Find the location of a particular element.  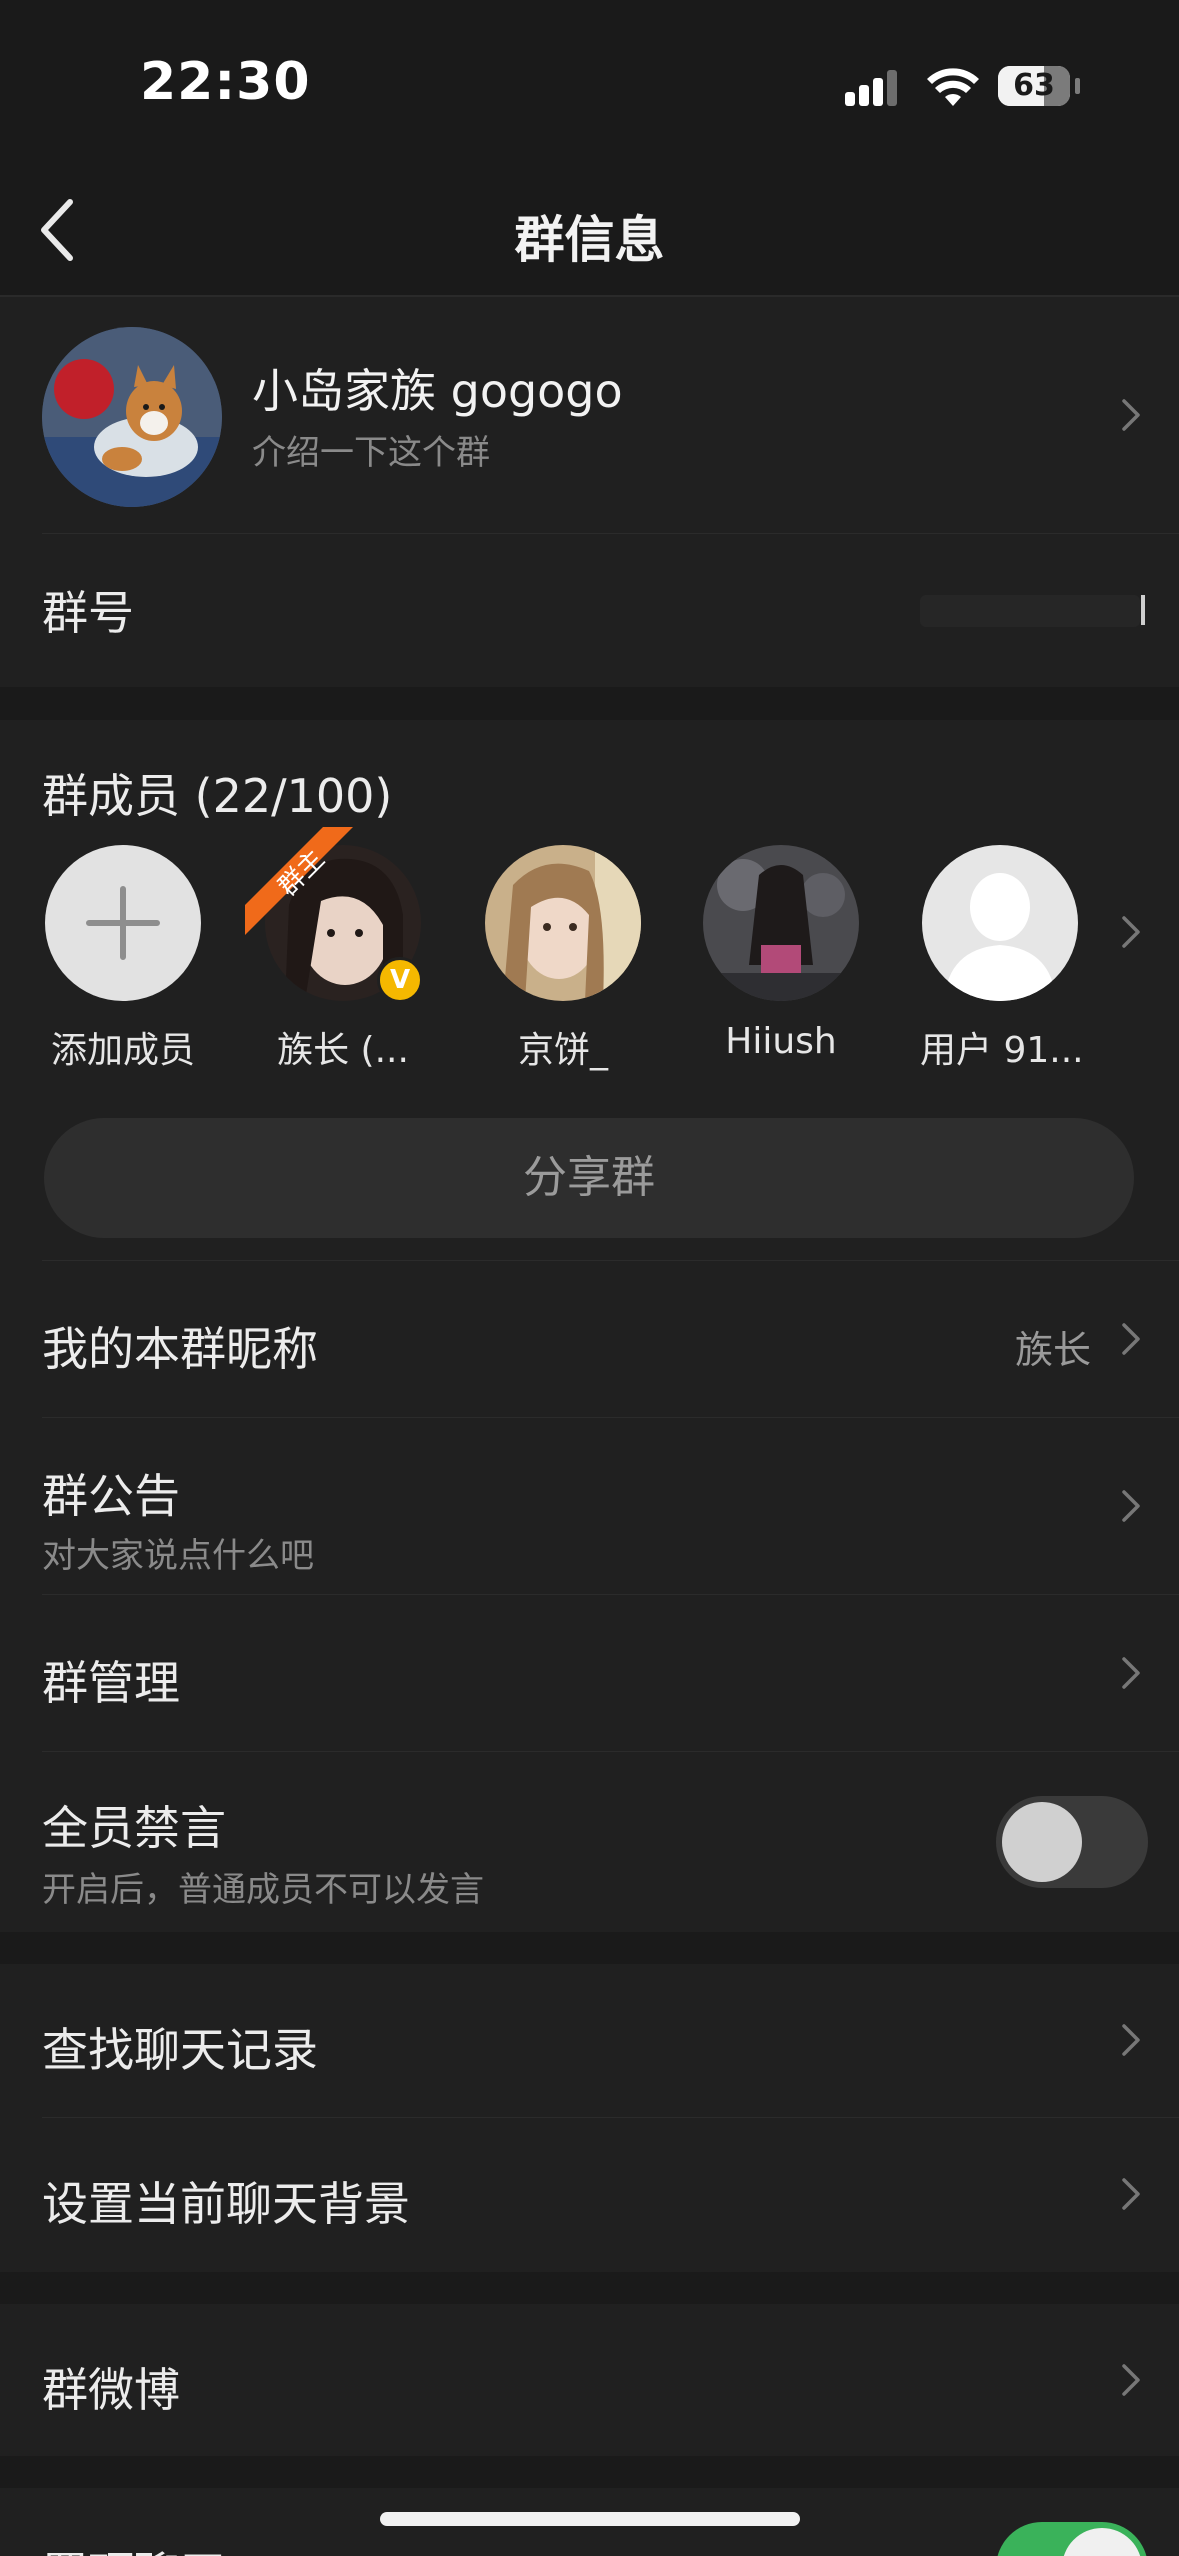

verified-badge-icon: V is located at coordinates (400, 980).